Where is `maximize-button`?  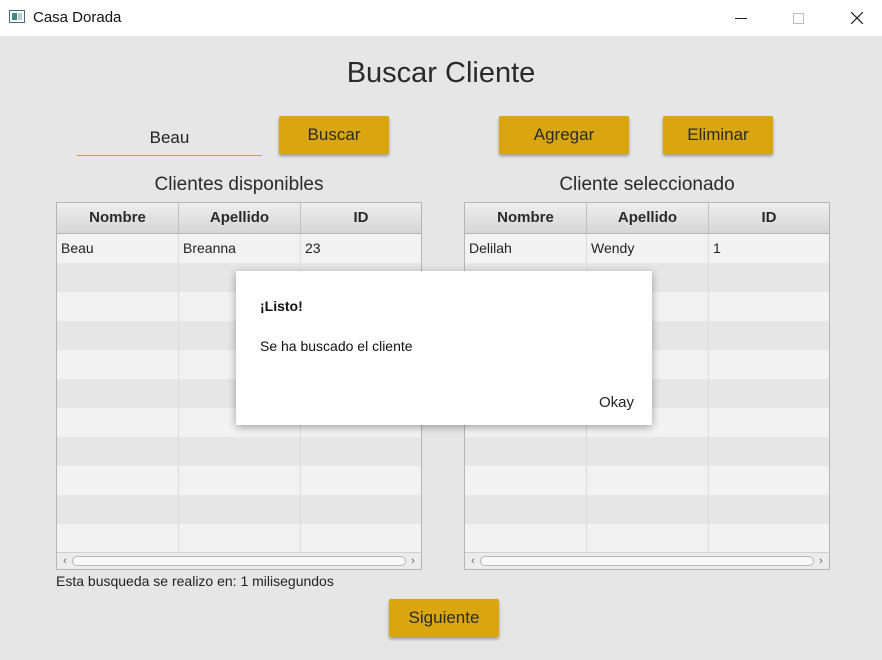 maximize-button is located at coordinates (798, 18).